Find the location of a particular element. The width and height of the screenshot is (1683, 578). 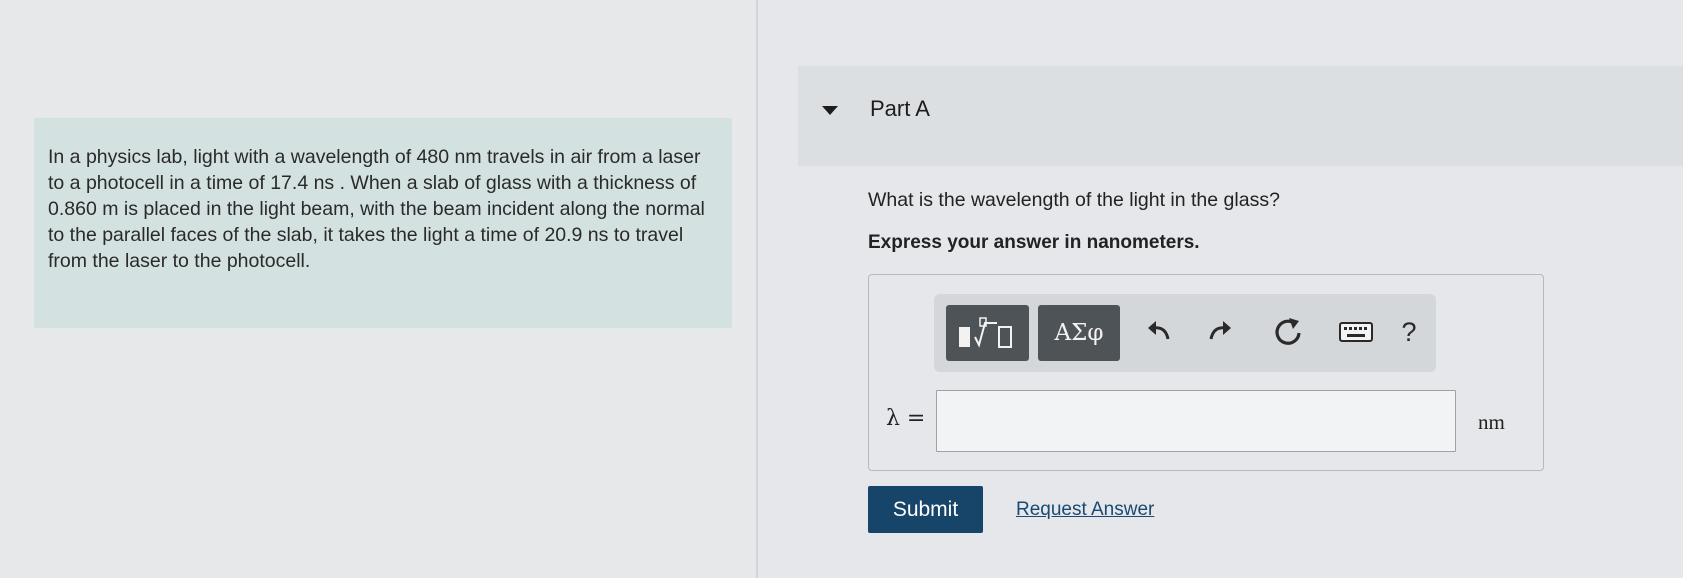

redo-icon is located at coordinates (1220, 330).